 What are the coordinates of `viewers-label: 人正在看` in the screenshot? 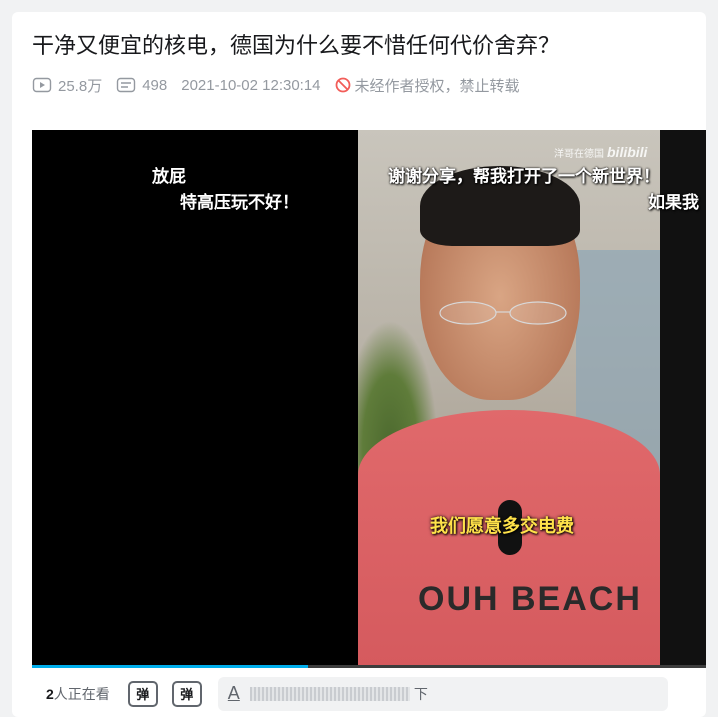 It's located at (81, 693).